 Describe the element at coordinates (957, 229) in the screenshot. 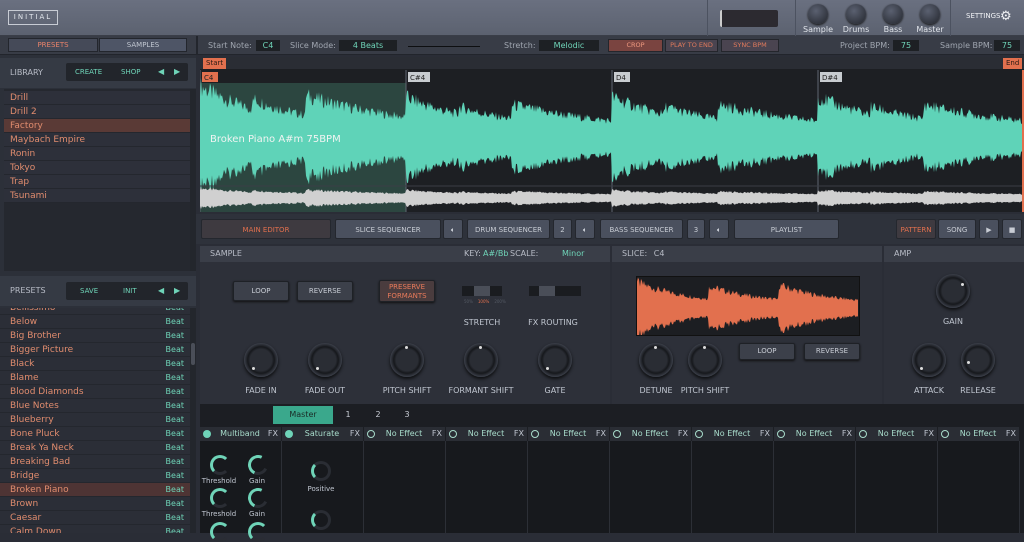

I see `song-button: SONG` at that location.